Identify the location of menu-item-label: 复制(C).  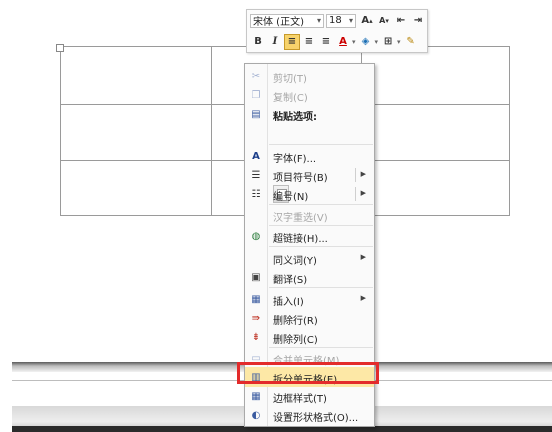
(290, 98).